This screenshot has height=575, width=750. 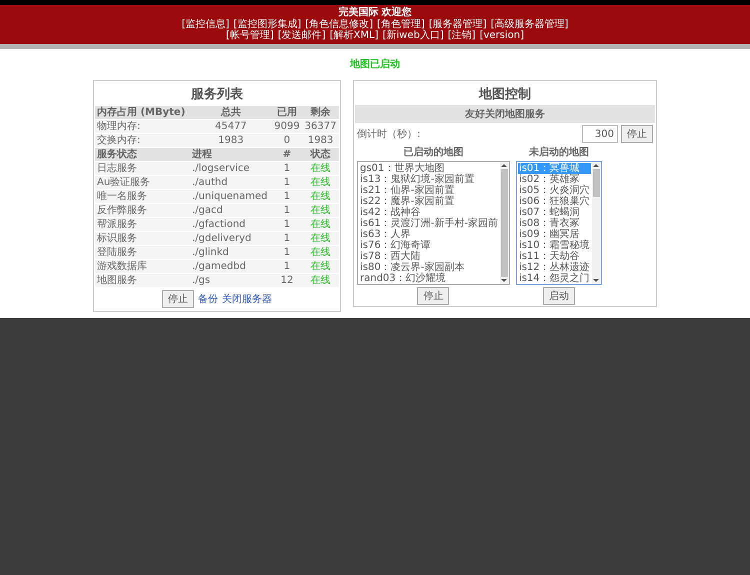 What do you see at coordinates (287, 140) in the screenshot?
I see `table-cell: 0` at bounding box center [287, 140].